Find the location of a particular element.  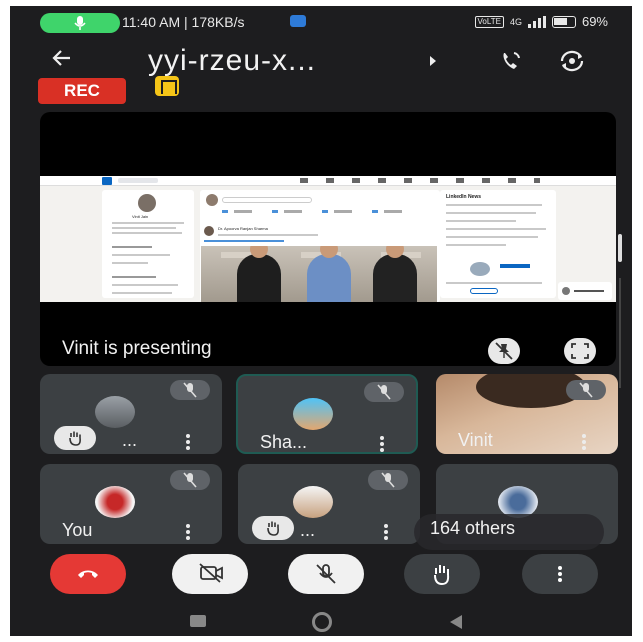

raise-hand-button is located at coordinates (442, 574).